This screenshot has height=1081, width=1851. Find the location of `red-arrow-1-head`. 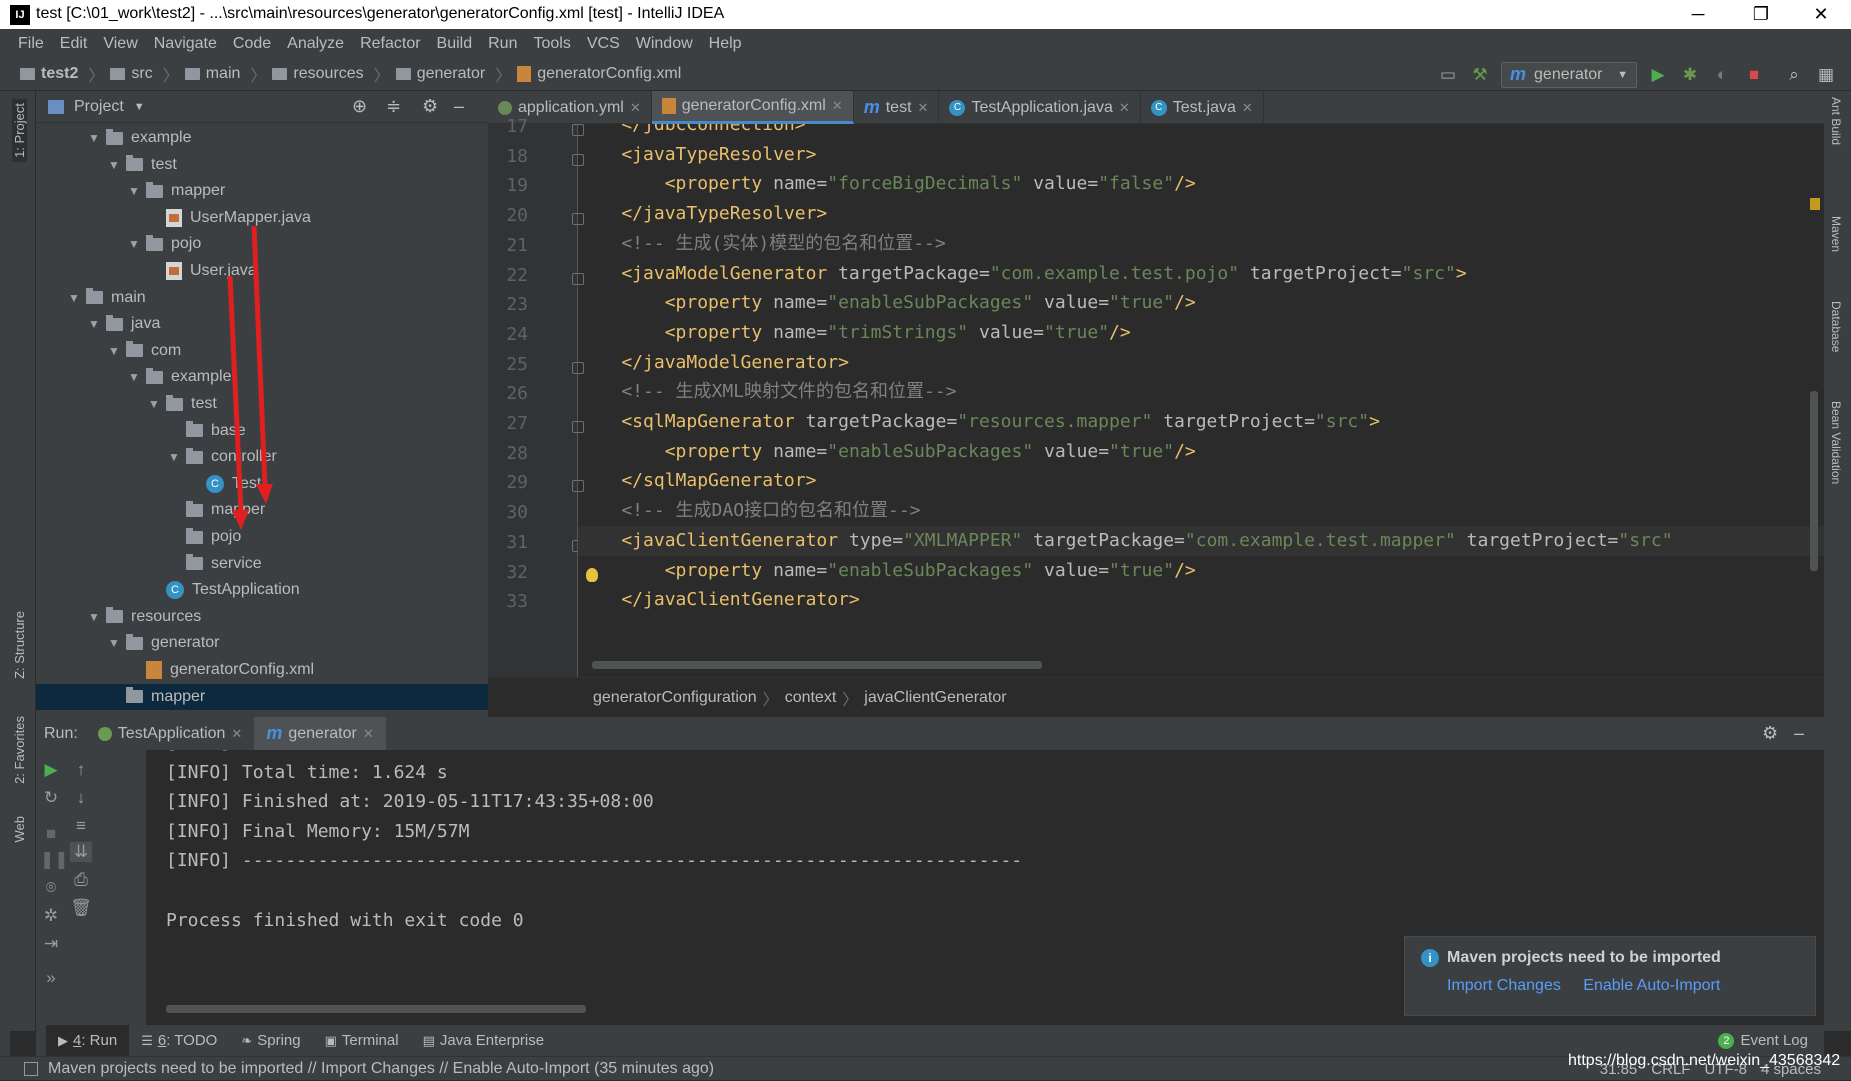

red-arrow-1-head is located at coordinates (240, 520).